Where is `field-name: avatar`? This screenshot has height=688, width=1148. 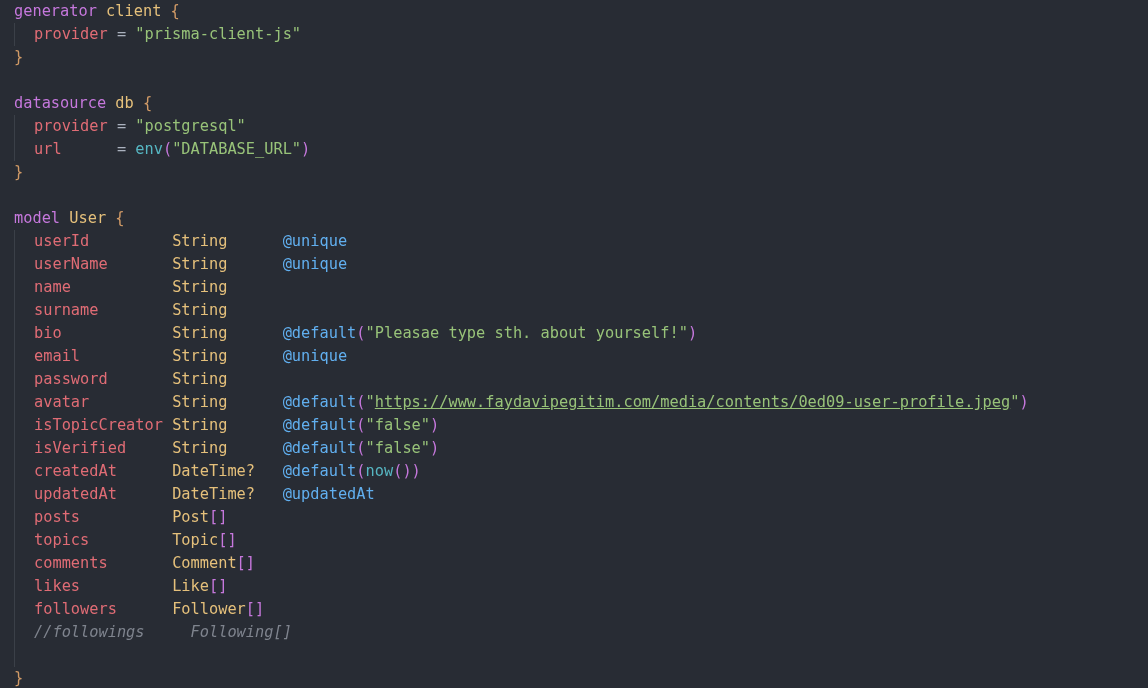
field-name: avatar is located at coordinates (62, 402).